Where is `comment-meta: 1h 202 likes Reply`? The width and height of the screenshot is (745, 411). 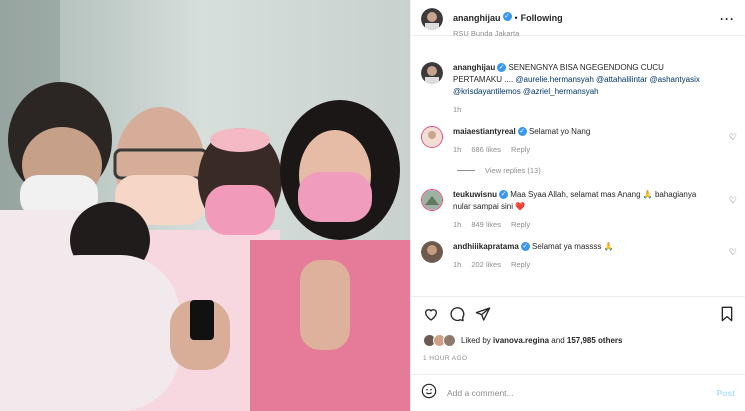 comment-meta: 1h 202 likes Reply is located at coordinates (492, 264).